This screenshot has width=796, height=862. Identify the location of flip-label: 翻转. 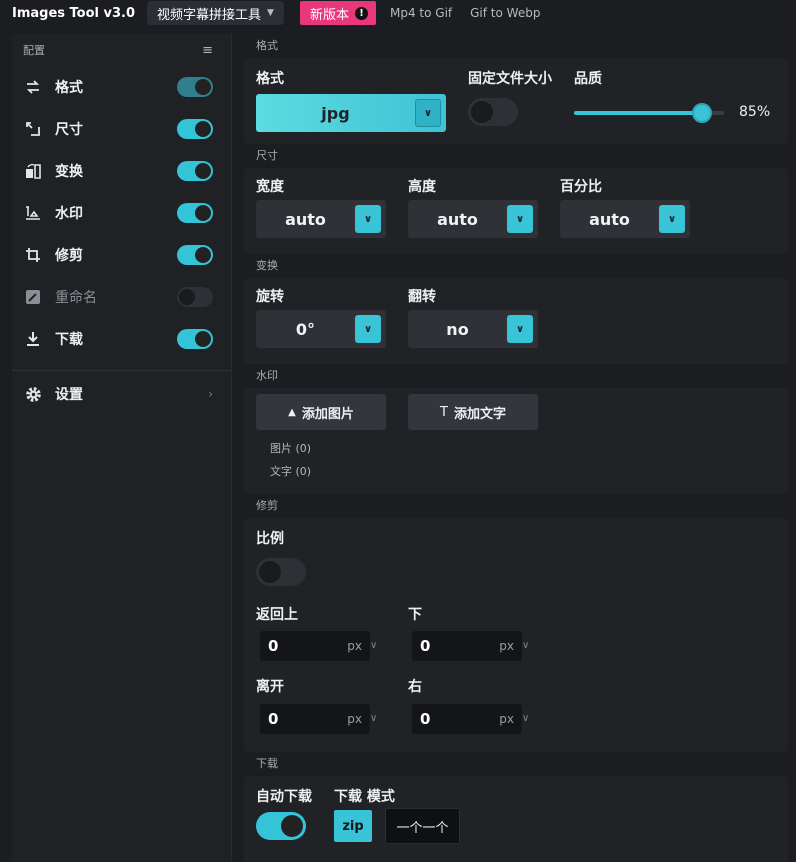
(422, 297).